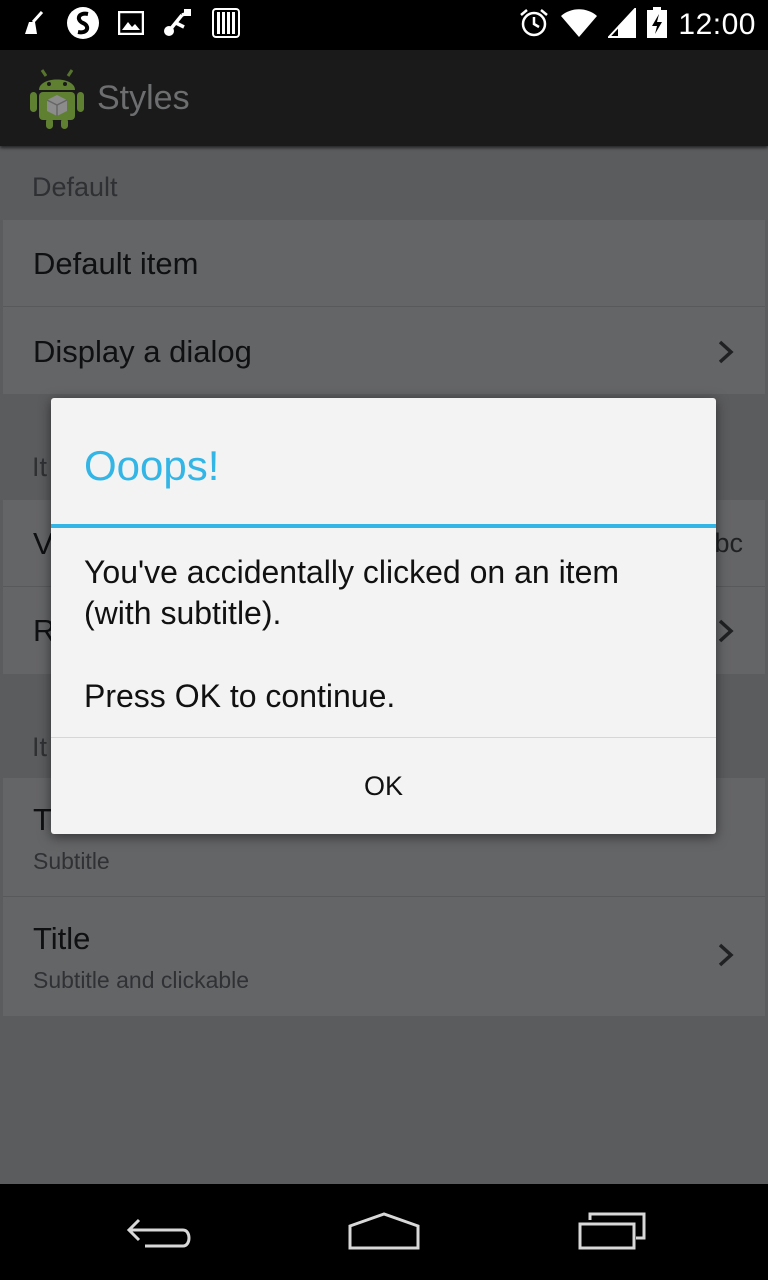  Describe the element at coordinates (142, 351) in the screenshot. I see `list-item-title: Display a dialog` at that location.